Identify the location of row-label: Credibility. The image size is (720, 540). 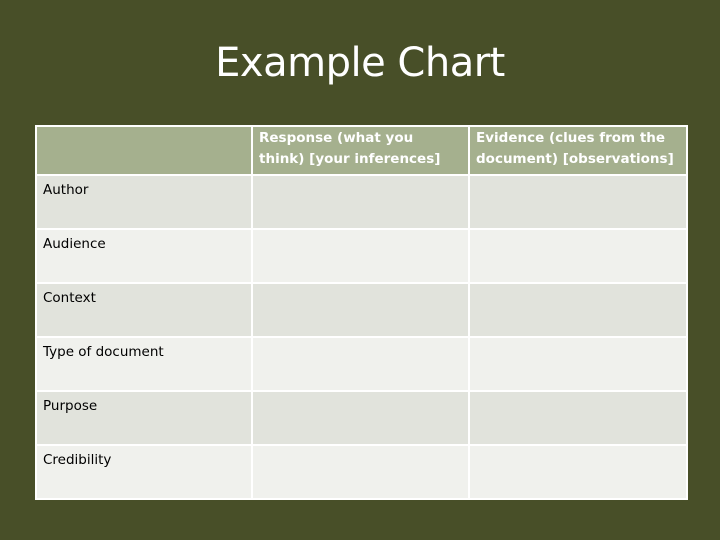
(144, 472).